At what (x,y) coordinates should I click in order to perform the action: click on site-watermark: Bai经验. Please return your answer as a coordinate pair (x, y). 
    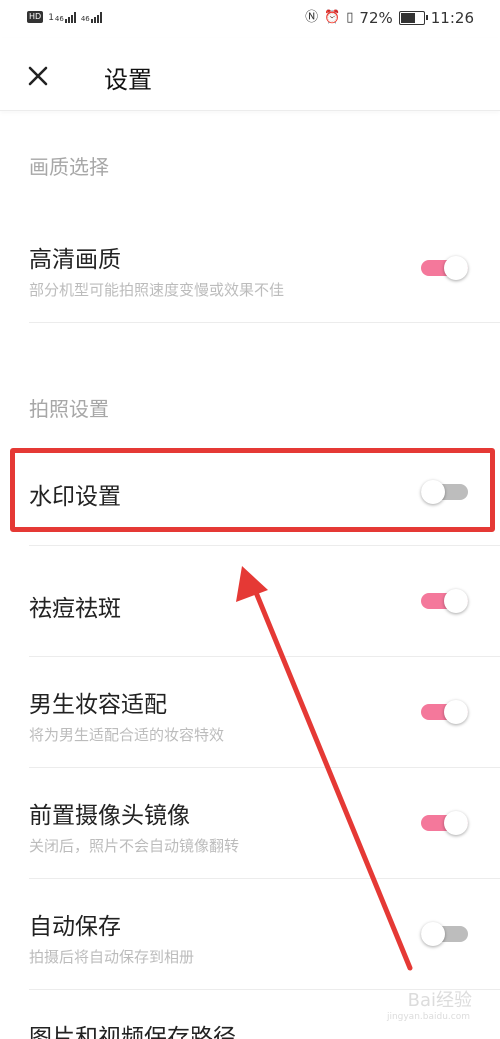
    Looking at the image, I should click on (439, 1000).